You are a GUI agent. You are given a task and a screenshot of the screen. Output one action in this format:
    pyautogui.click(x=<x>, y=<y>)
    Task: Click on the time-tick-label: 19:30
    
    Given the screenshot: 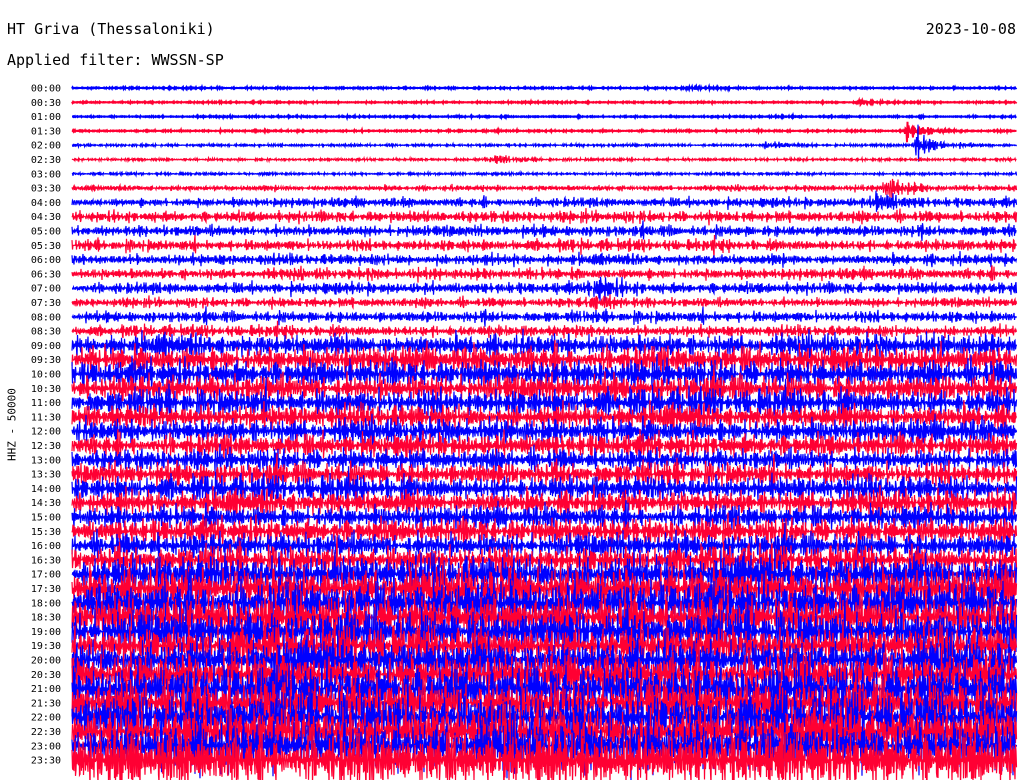 What is the action you would take?
    pyautogui.click(x=46, y=646)
    